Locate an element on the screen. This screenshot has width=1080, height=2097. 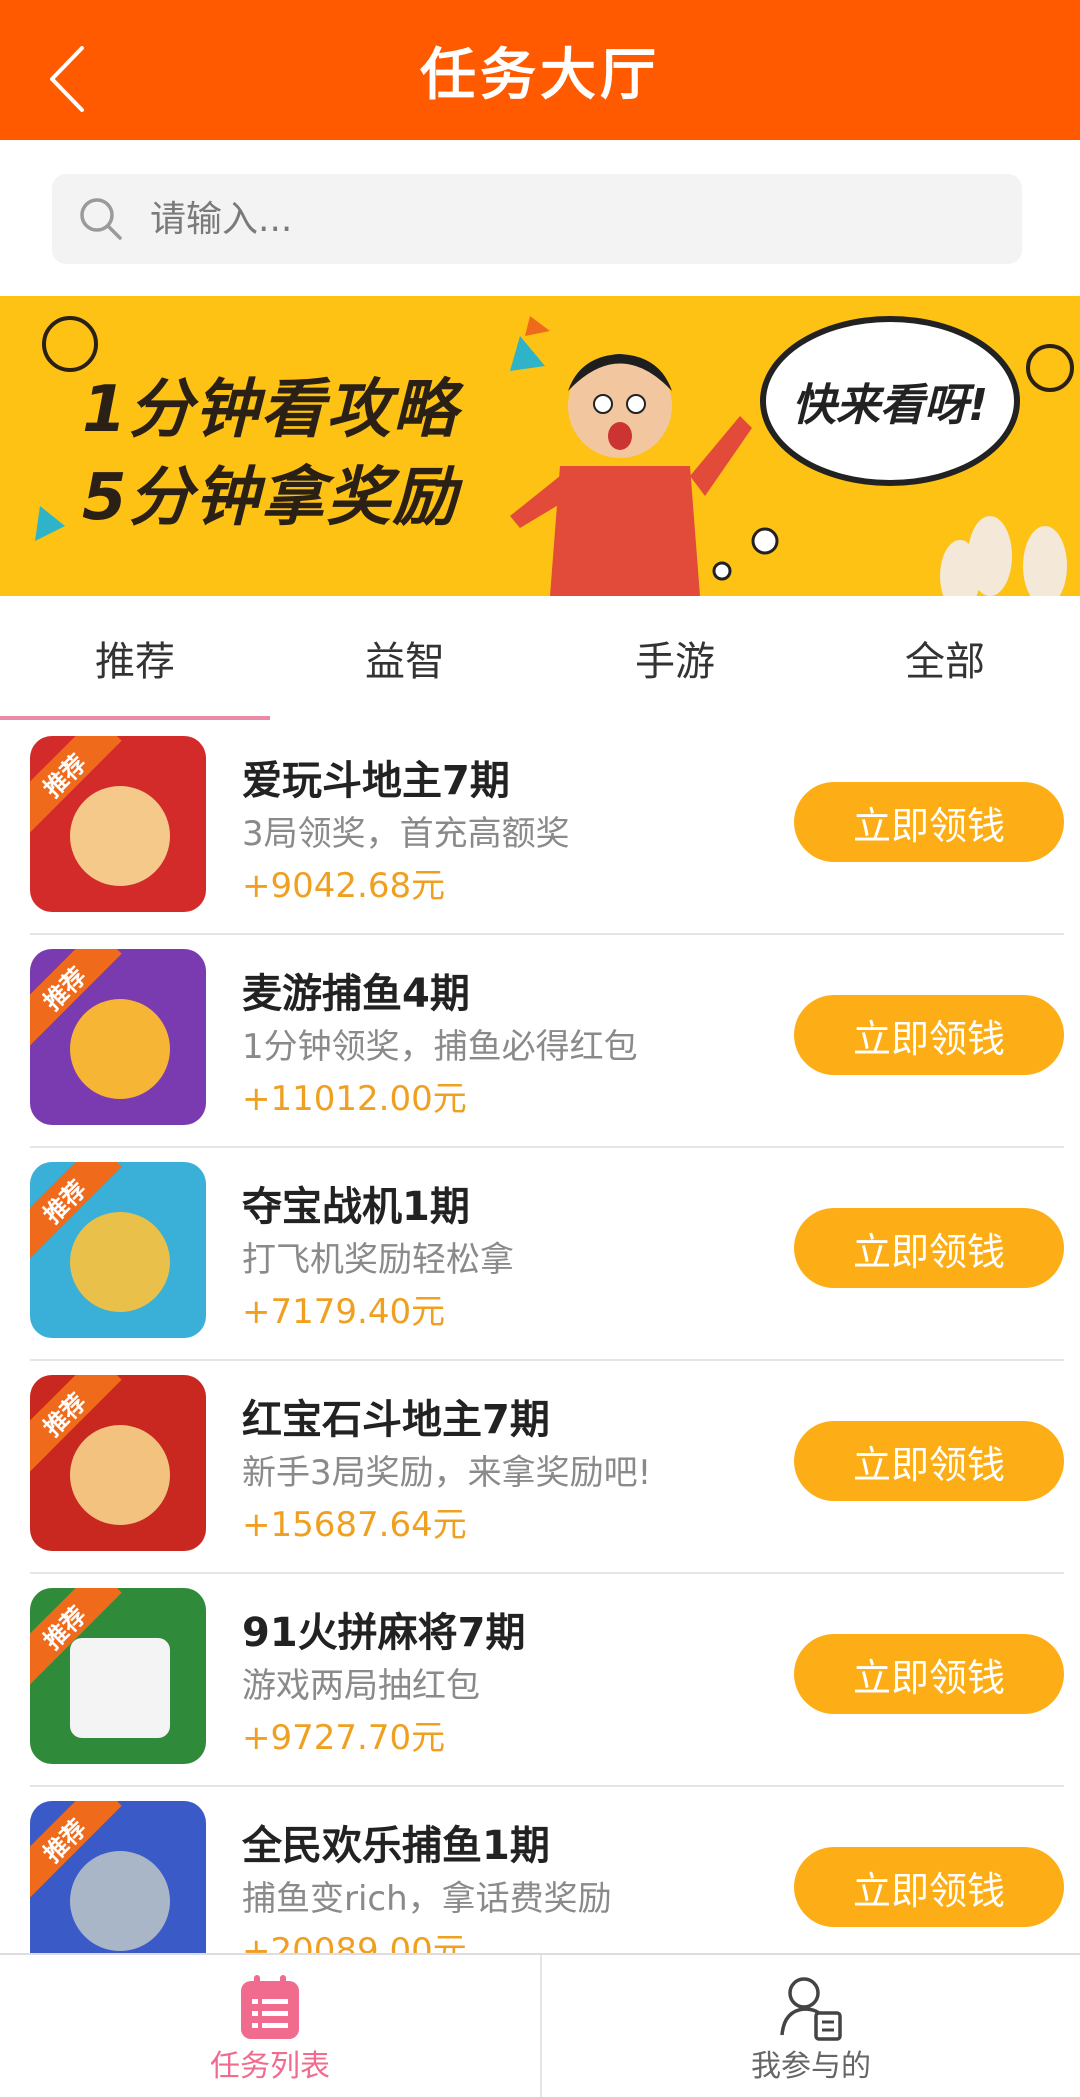
task-name: 麦游捕鱼4期 is located at coordinates (356, 994).